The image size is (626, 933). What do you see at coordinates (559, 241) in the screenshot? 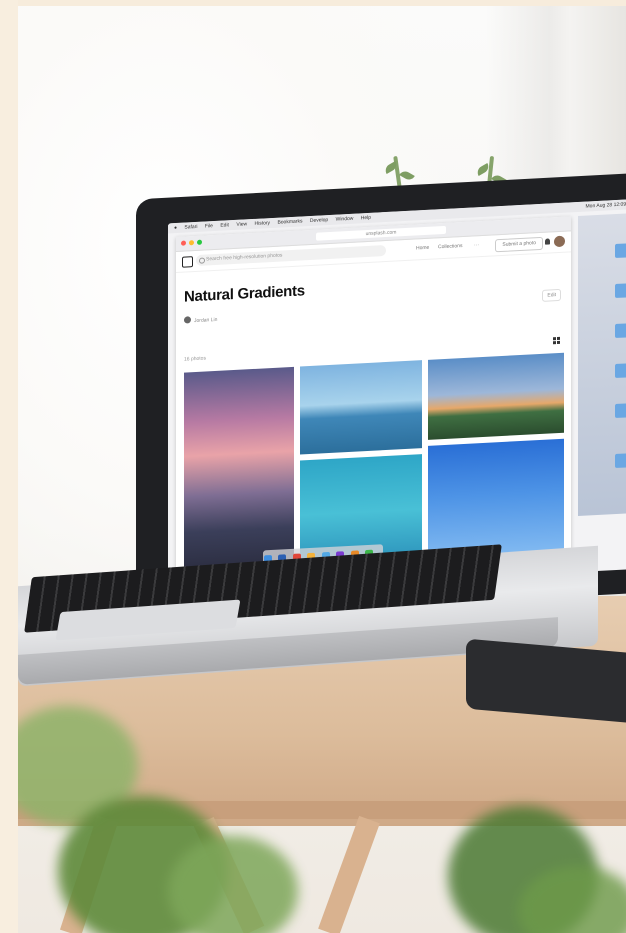
I see `avatar` at bounding box center [559, 241].